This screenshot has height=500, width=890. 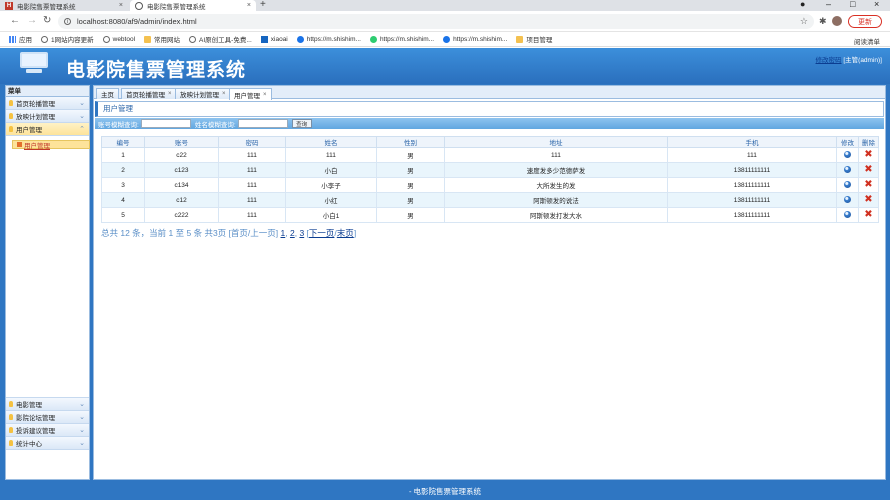 What do you see at coordinates (865, 21) in the screenshot?
I see `update-button: 更新` at bounding box center [865, 21].